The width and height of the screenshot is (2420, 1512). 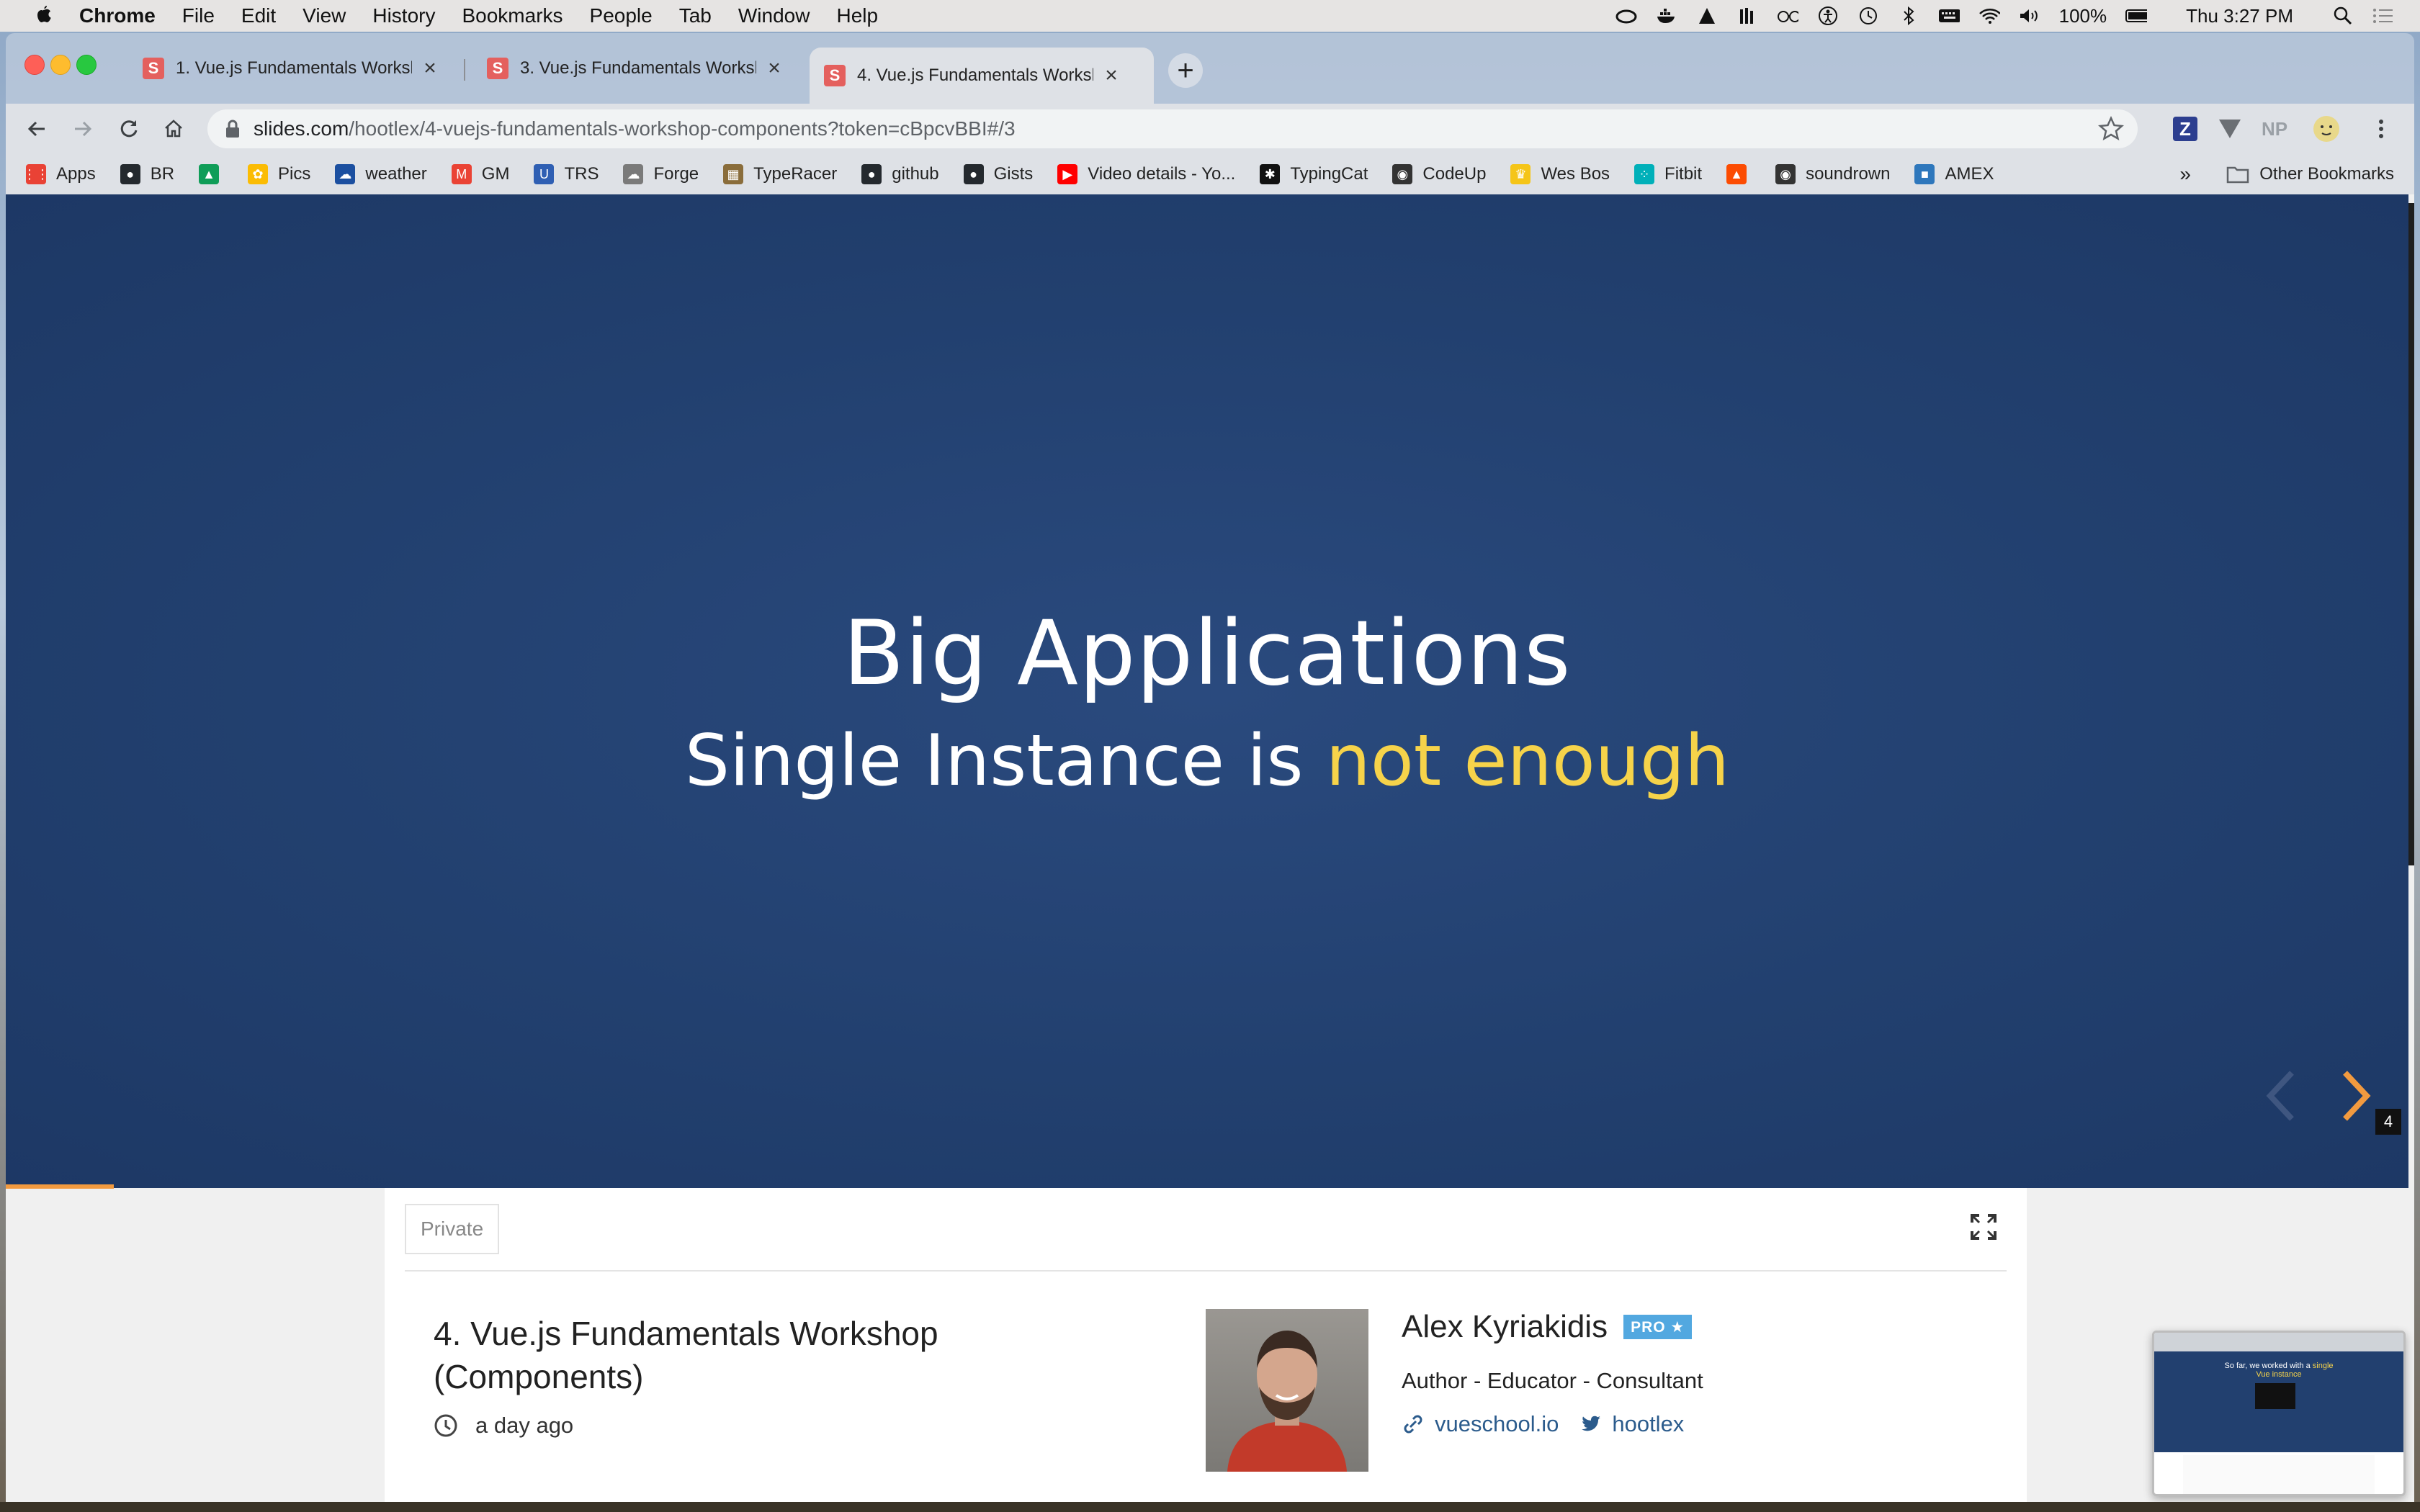 I want to click on volume-icon, so click(x=2029, y=16).